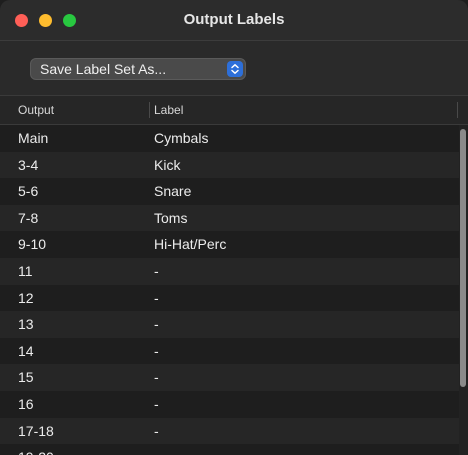 The height and width of the screenshot is (455, 468). Describe the element at coordinates (28, 191) in the screenshot. I see `output-cell: 5-6` at that location.